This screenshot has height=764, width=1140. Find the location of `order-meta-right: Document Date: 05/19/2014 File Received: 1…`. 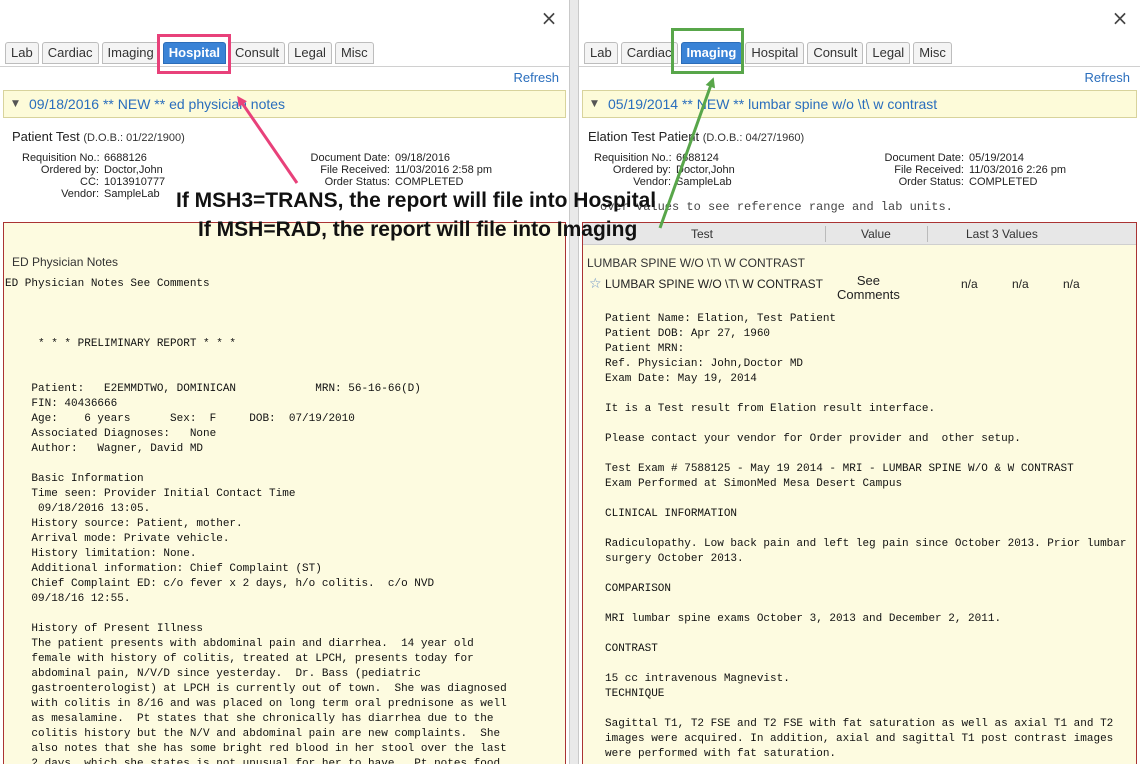

order-meta-right: Document Date: 05/19/2014 File Received: 1… is located at coordinates (959, 170).